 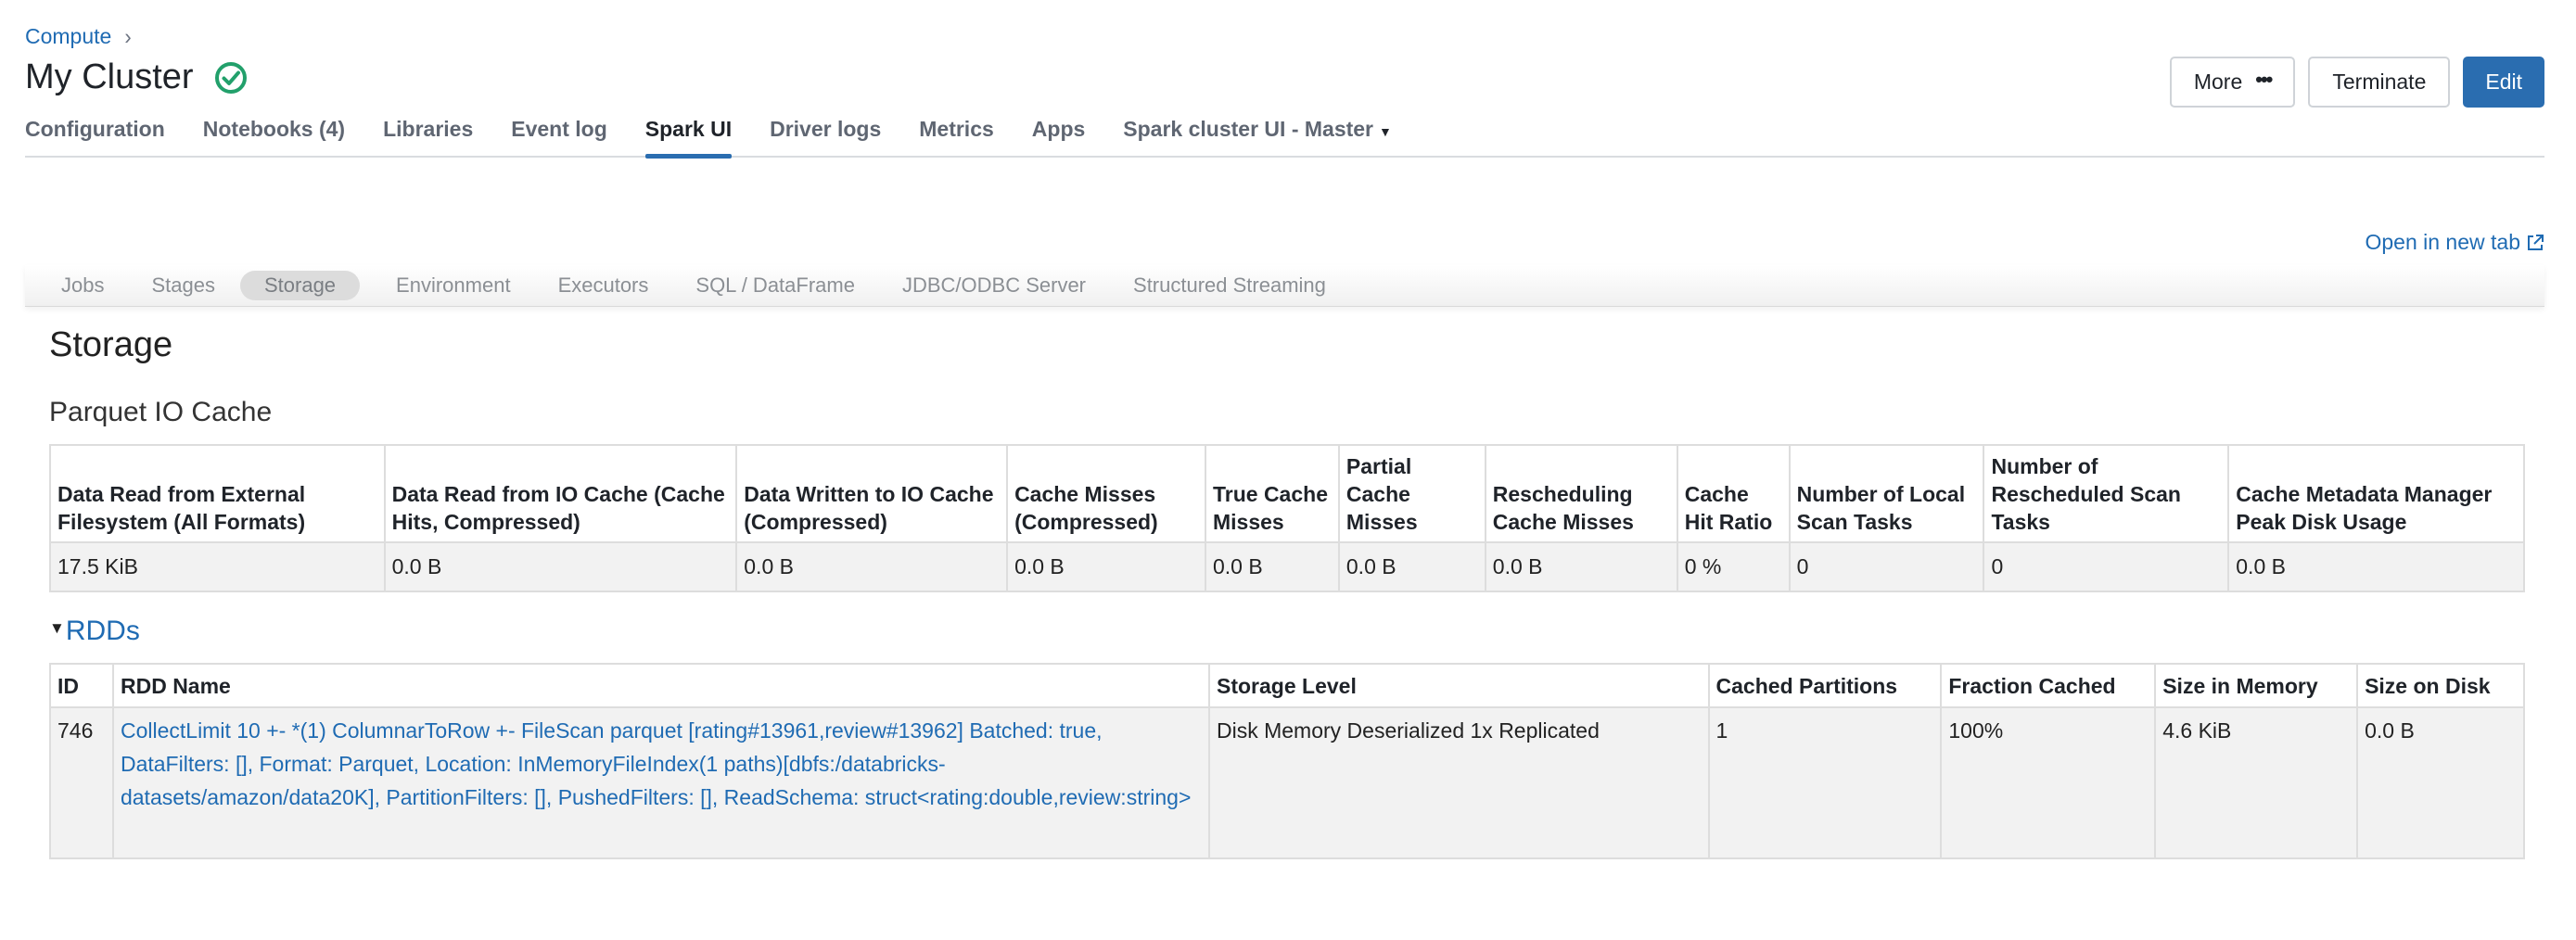 I want to click on parquet-io-cache-heading: Parquet IO Cache, so click(x=161, y=412).